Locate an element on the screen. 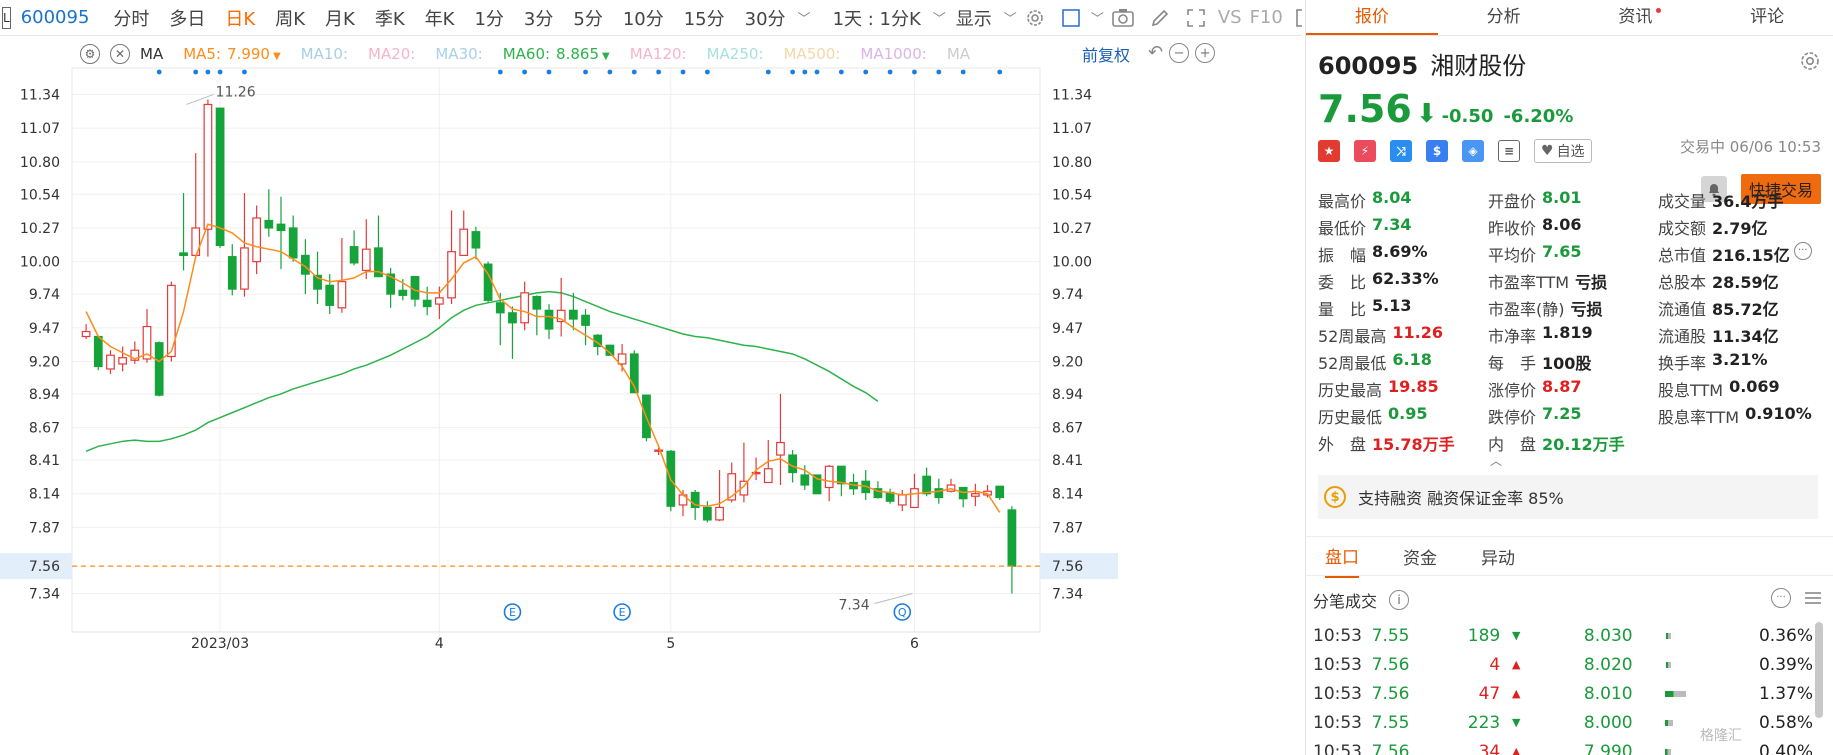 The height and width of the screenshot is (755, 1833). layout-toggle-button: L is located at coordinates (6, 17).